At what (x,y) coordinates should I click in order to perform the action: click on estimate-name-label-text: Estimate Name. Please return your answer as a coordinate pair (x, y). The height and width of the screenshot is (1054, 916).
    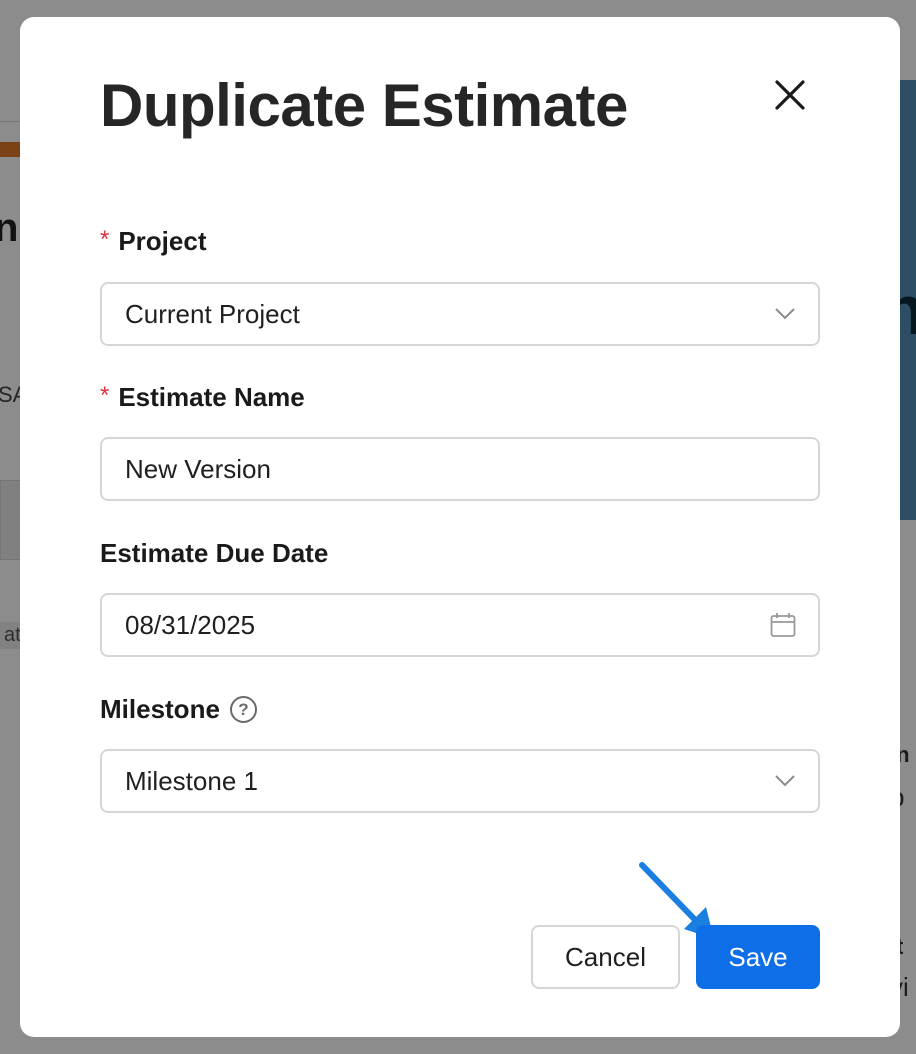
    Looking at the image, I should click on (211, 397).